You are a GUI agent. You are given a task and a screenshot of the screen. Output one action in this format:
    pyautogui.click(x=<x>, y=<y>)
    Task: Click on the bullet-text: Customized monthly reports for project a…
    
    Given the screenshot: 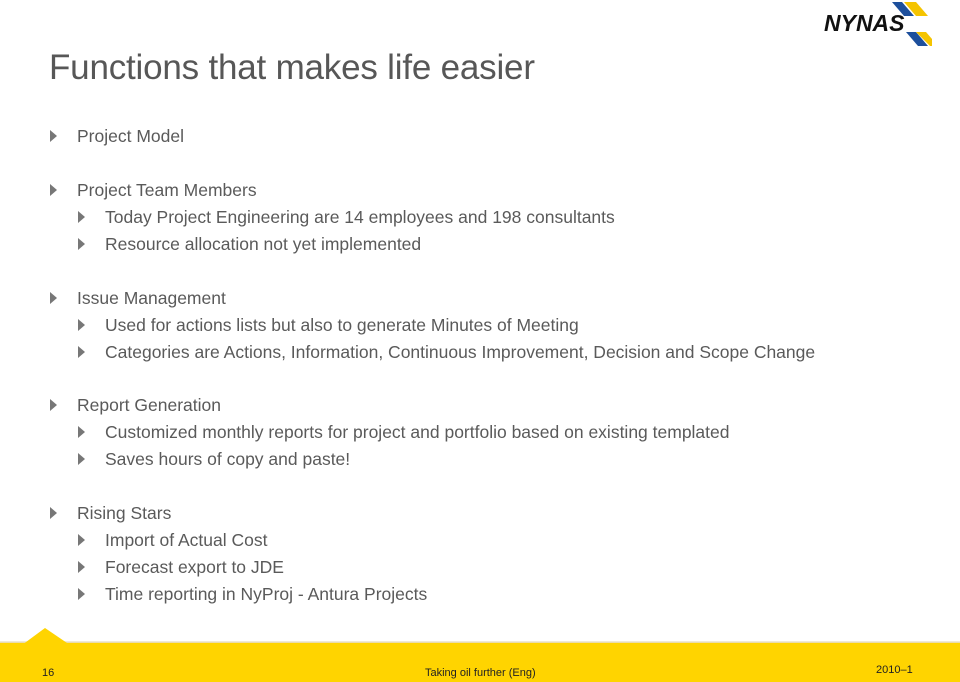 What is the action you would take?
    pyautogui.click(x=417, y=432)
    